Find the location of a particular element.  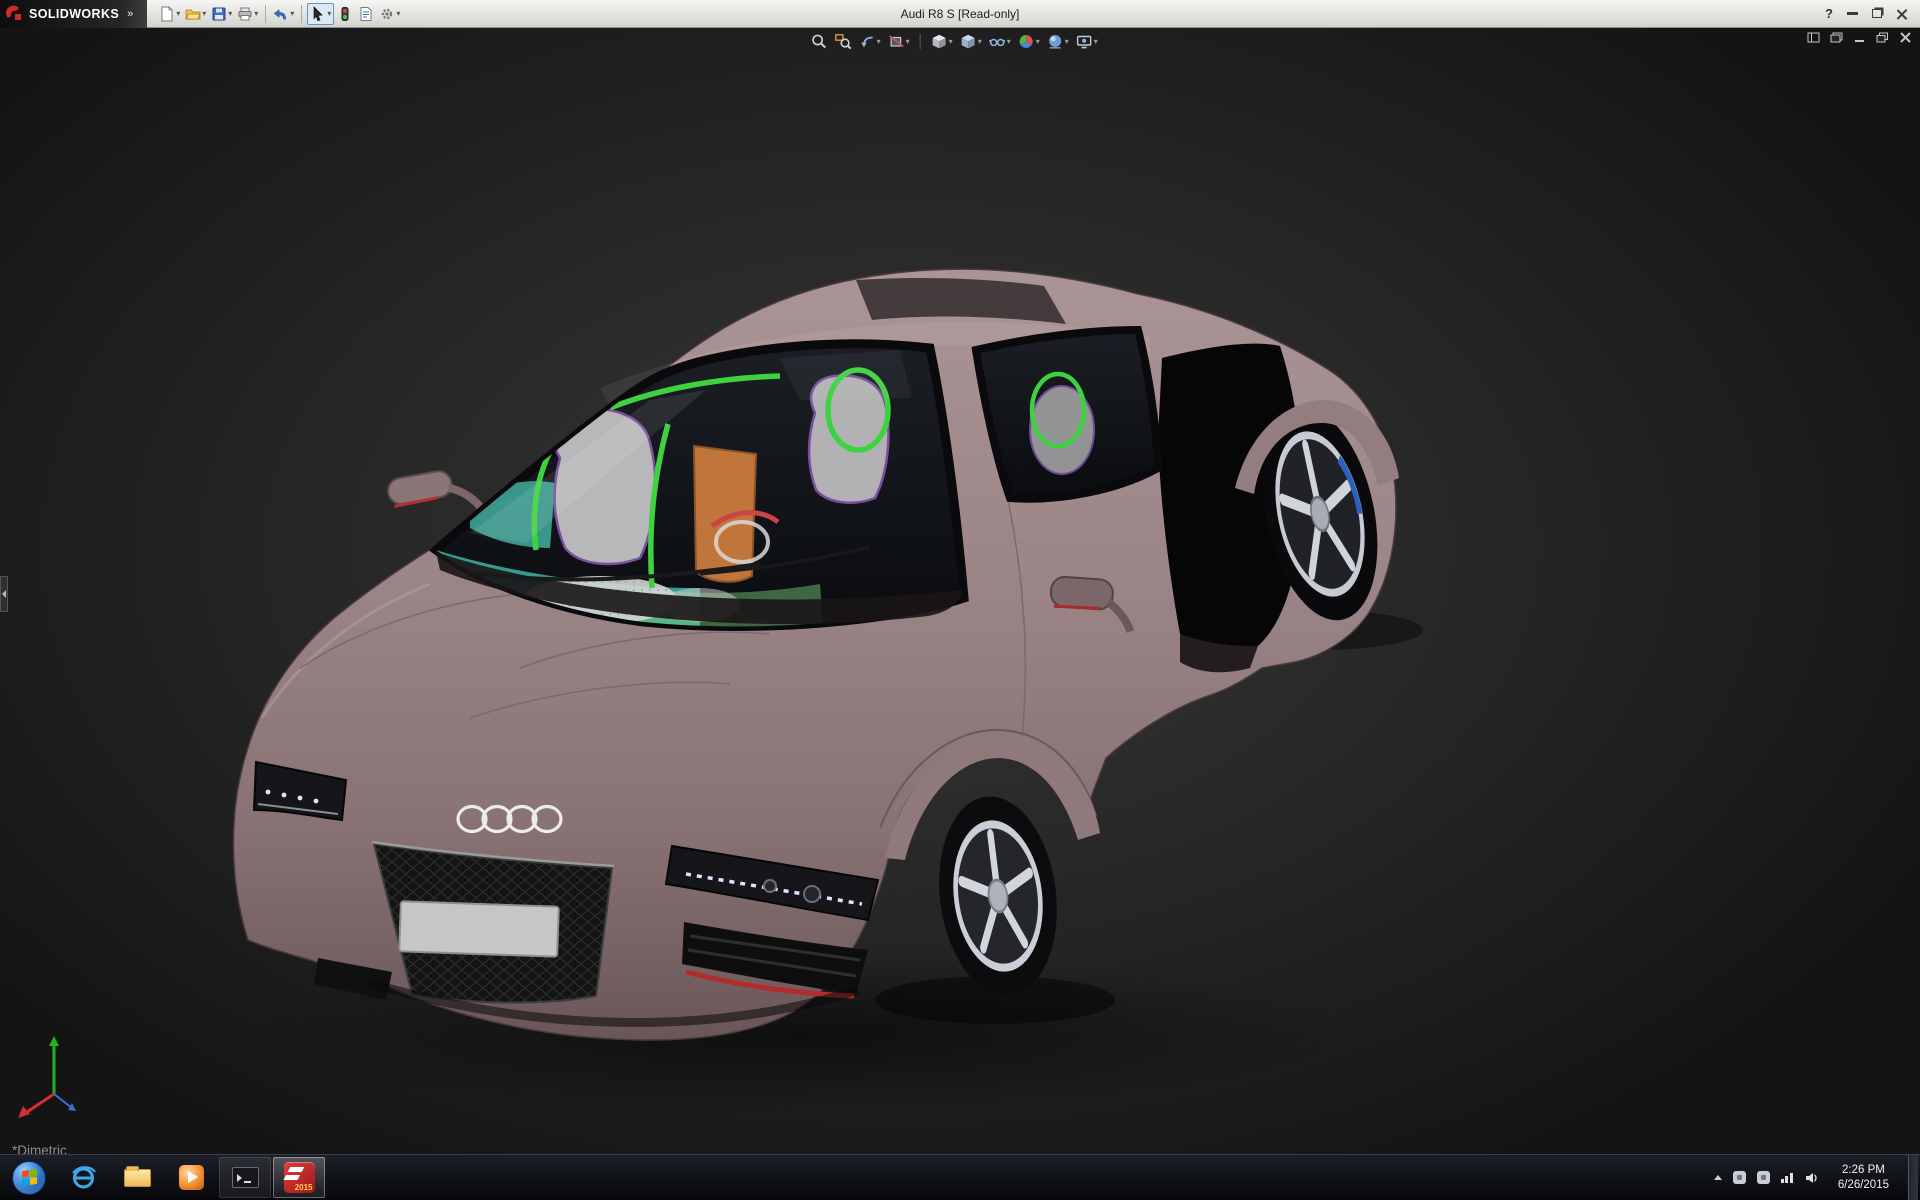

file-properties-button is located at coordinates (366, 14).